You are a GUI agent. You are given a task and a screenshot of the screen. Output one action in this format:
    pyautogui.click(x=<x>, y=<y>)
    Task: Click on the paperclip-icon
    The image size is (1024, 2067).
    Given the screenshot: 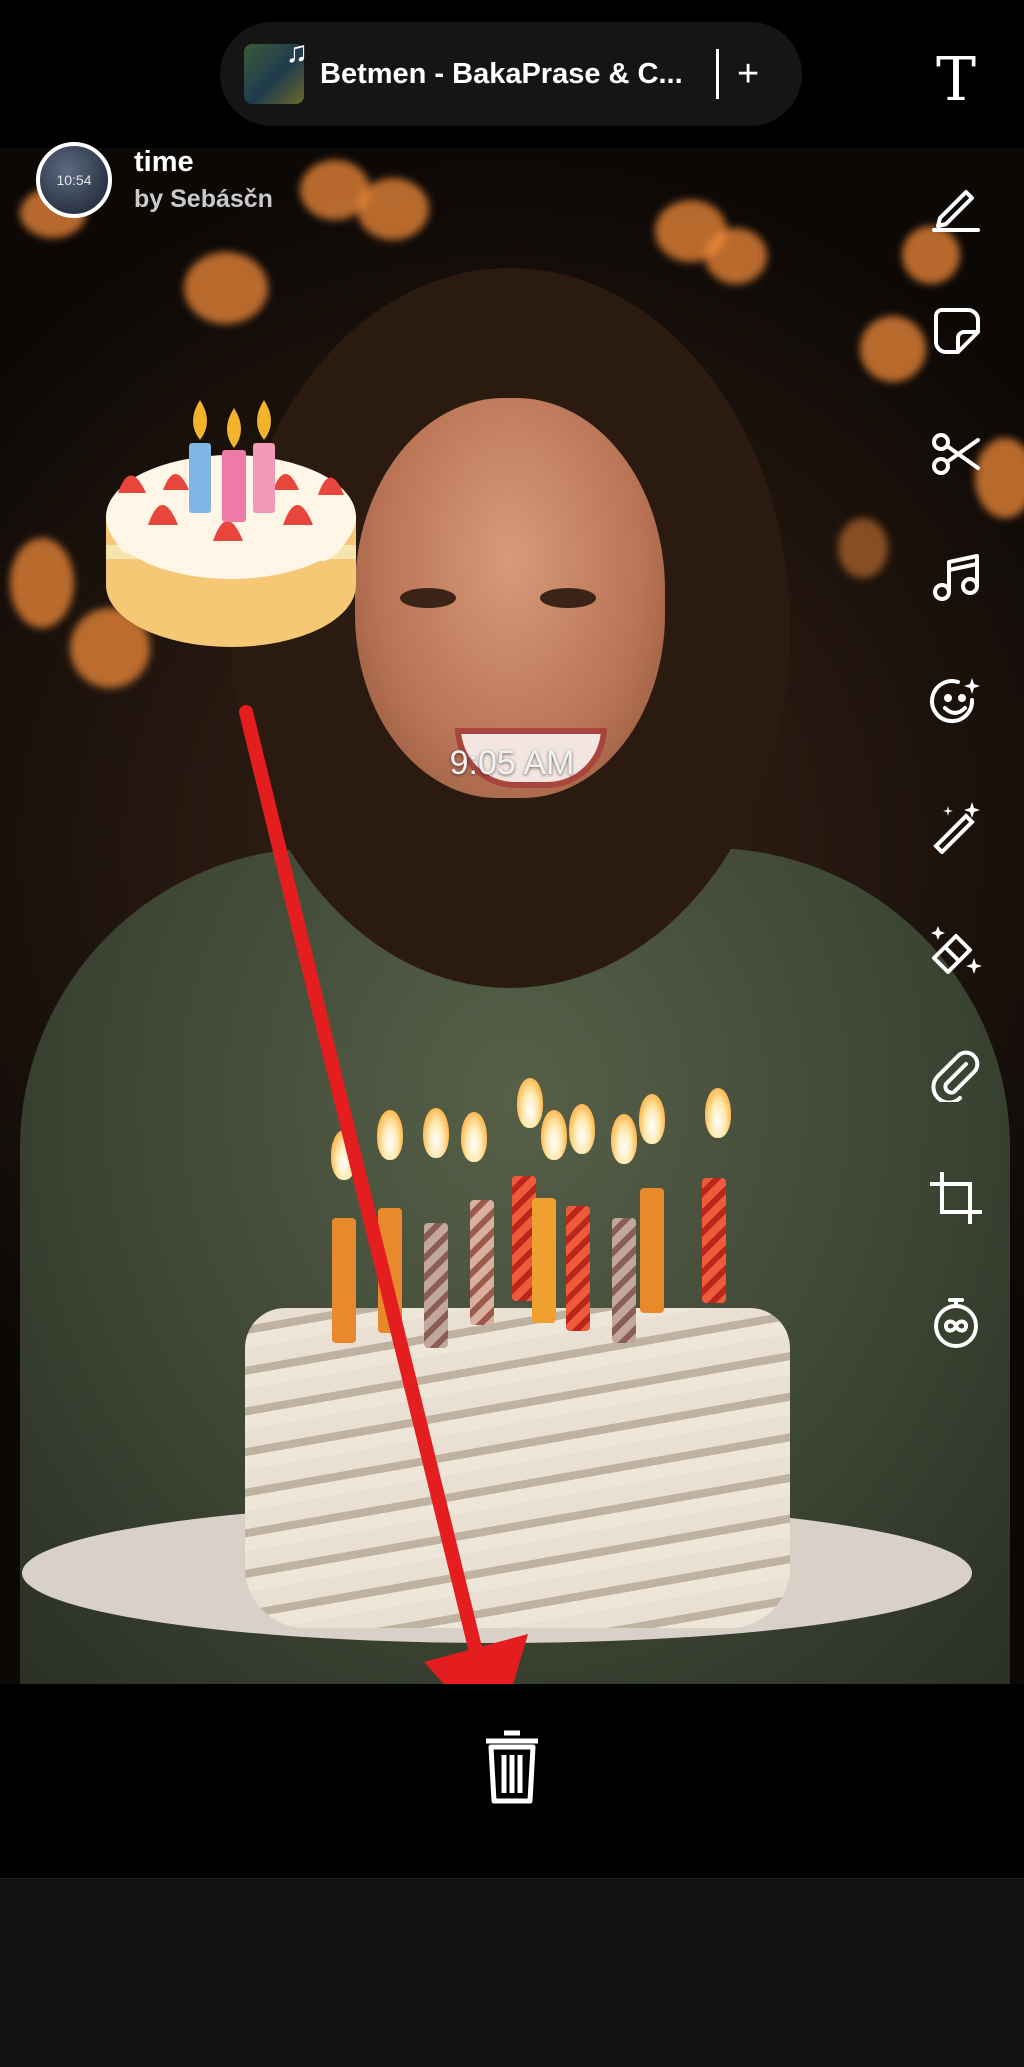 What is the action you would take?
    pyautogui.click(x=955, y=1076)
    